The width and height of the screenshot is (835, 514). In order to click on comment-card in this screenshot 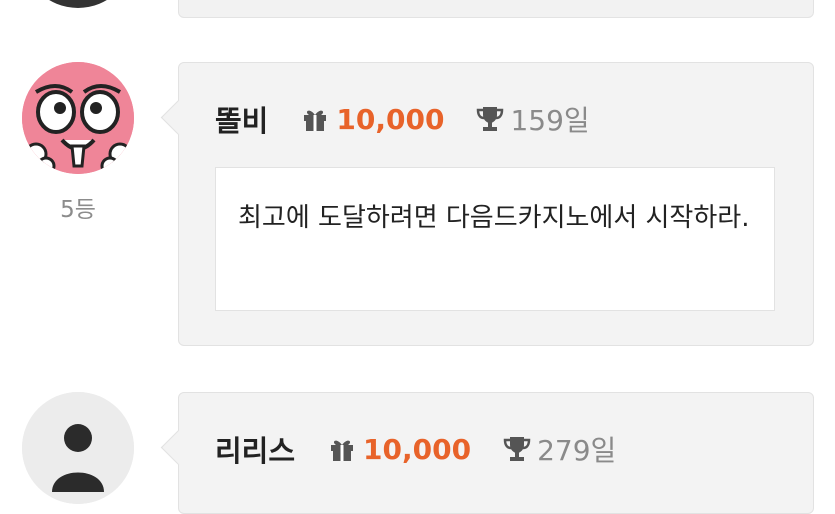, I will do `click(496, 9)`.